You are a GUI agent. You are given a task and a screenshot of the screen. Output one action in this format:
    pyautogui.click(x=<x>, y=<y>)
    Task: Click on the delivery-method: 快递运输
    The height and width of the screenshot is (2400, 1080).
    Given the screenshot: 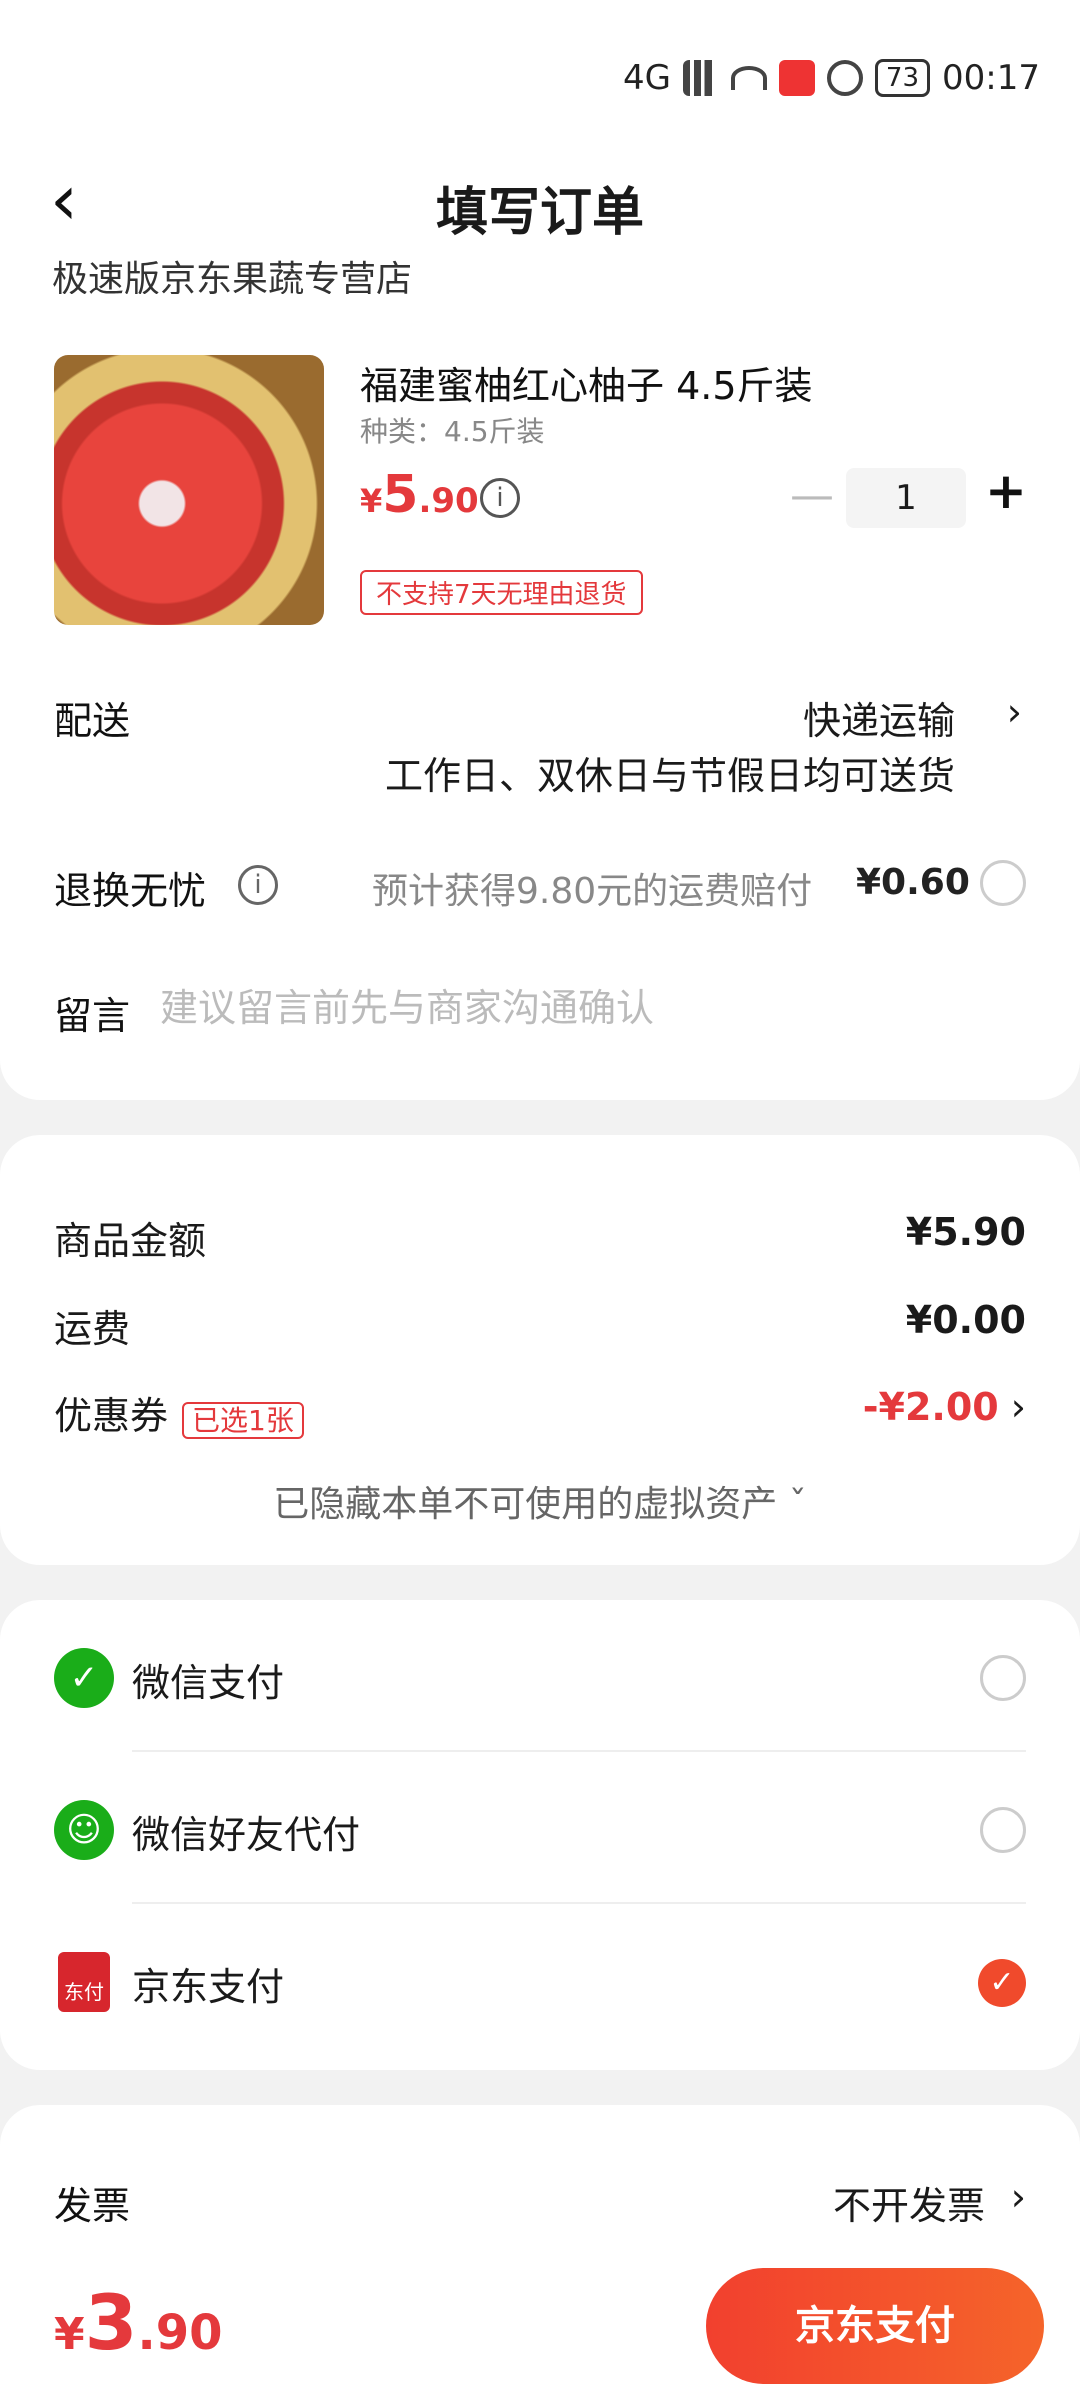 What is the action you would take?
    pyautogui.click(x=879, y=717)
    